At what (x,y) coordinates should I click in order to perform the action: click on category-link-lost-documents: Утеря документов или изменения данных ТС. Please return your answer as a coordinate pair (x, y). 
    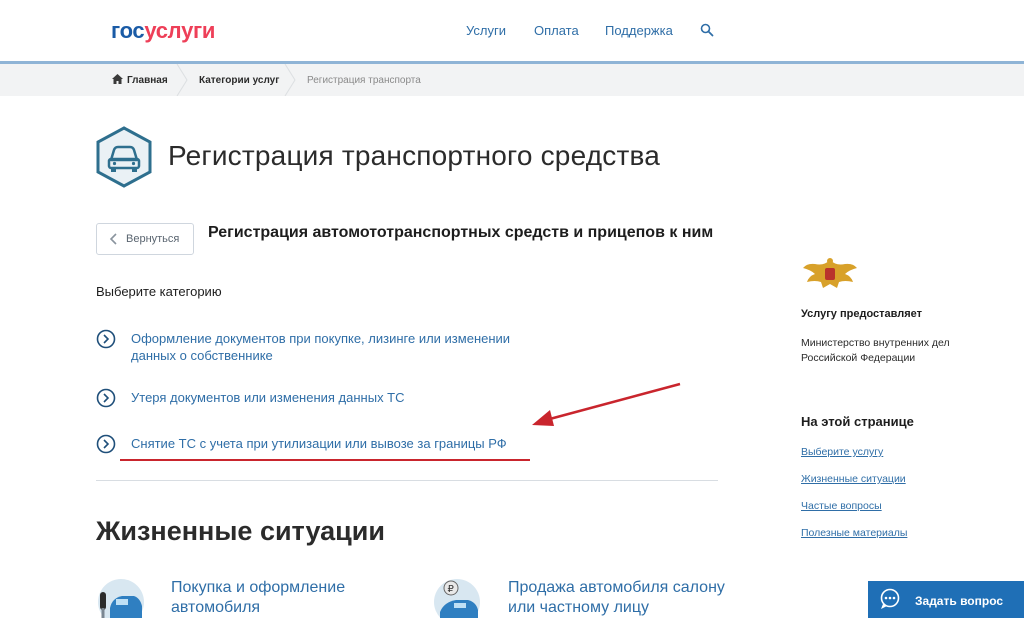
    Looking at the image, I should click on (316, 398).